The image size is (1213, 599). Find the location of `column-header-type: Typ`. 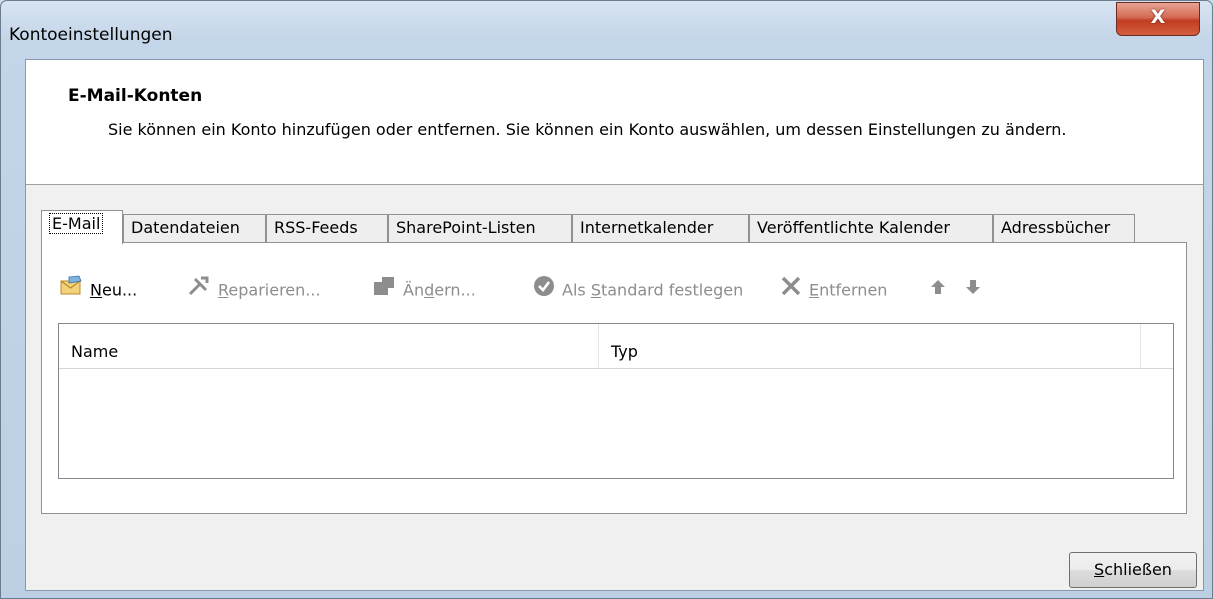

column-header-type: Typ is located at coordinates (870, 346).